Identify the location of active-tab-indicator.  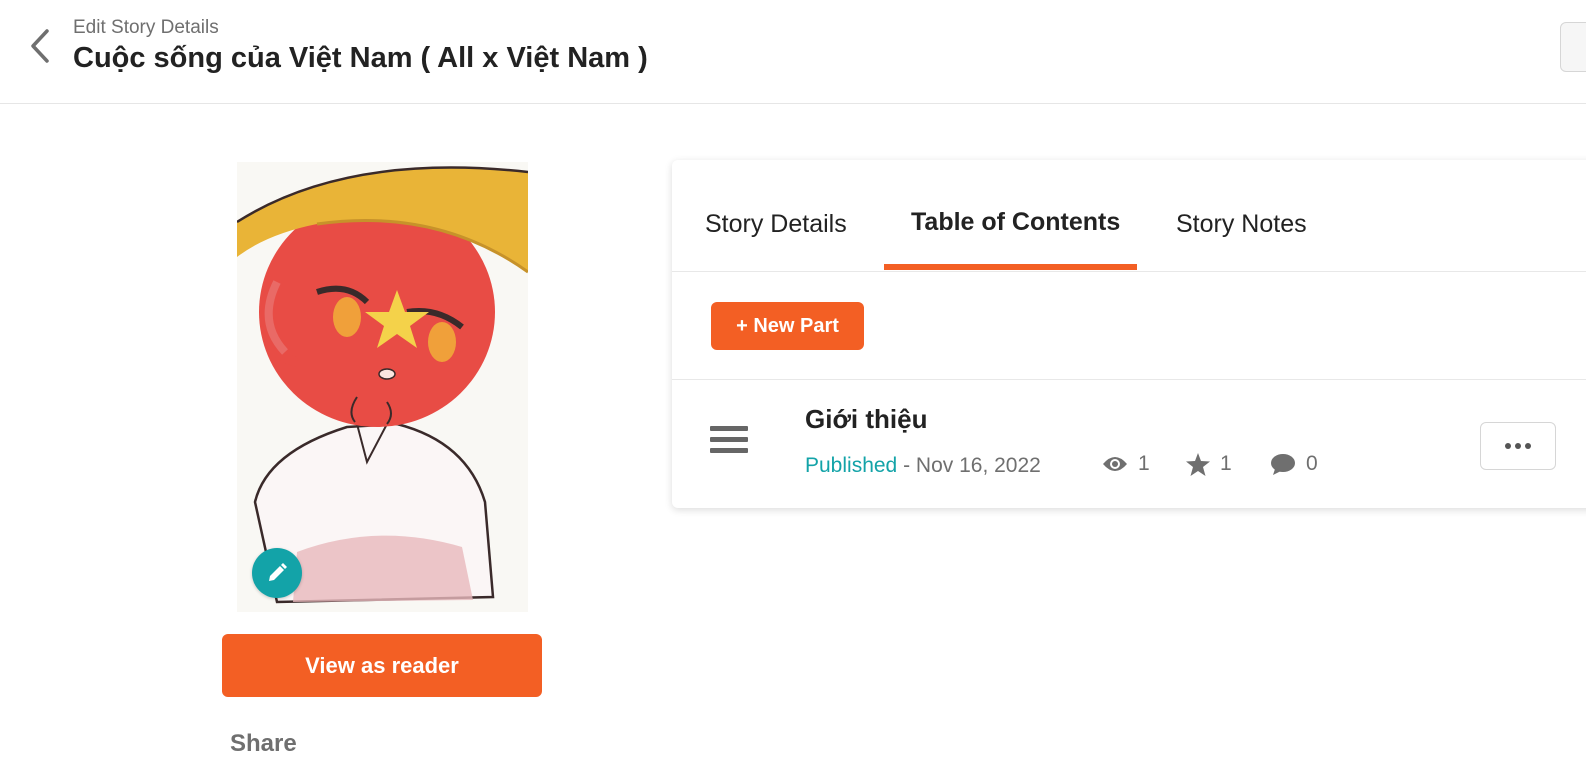
(1010, 267).